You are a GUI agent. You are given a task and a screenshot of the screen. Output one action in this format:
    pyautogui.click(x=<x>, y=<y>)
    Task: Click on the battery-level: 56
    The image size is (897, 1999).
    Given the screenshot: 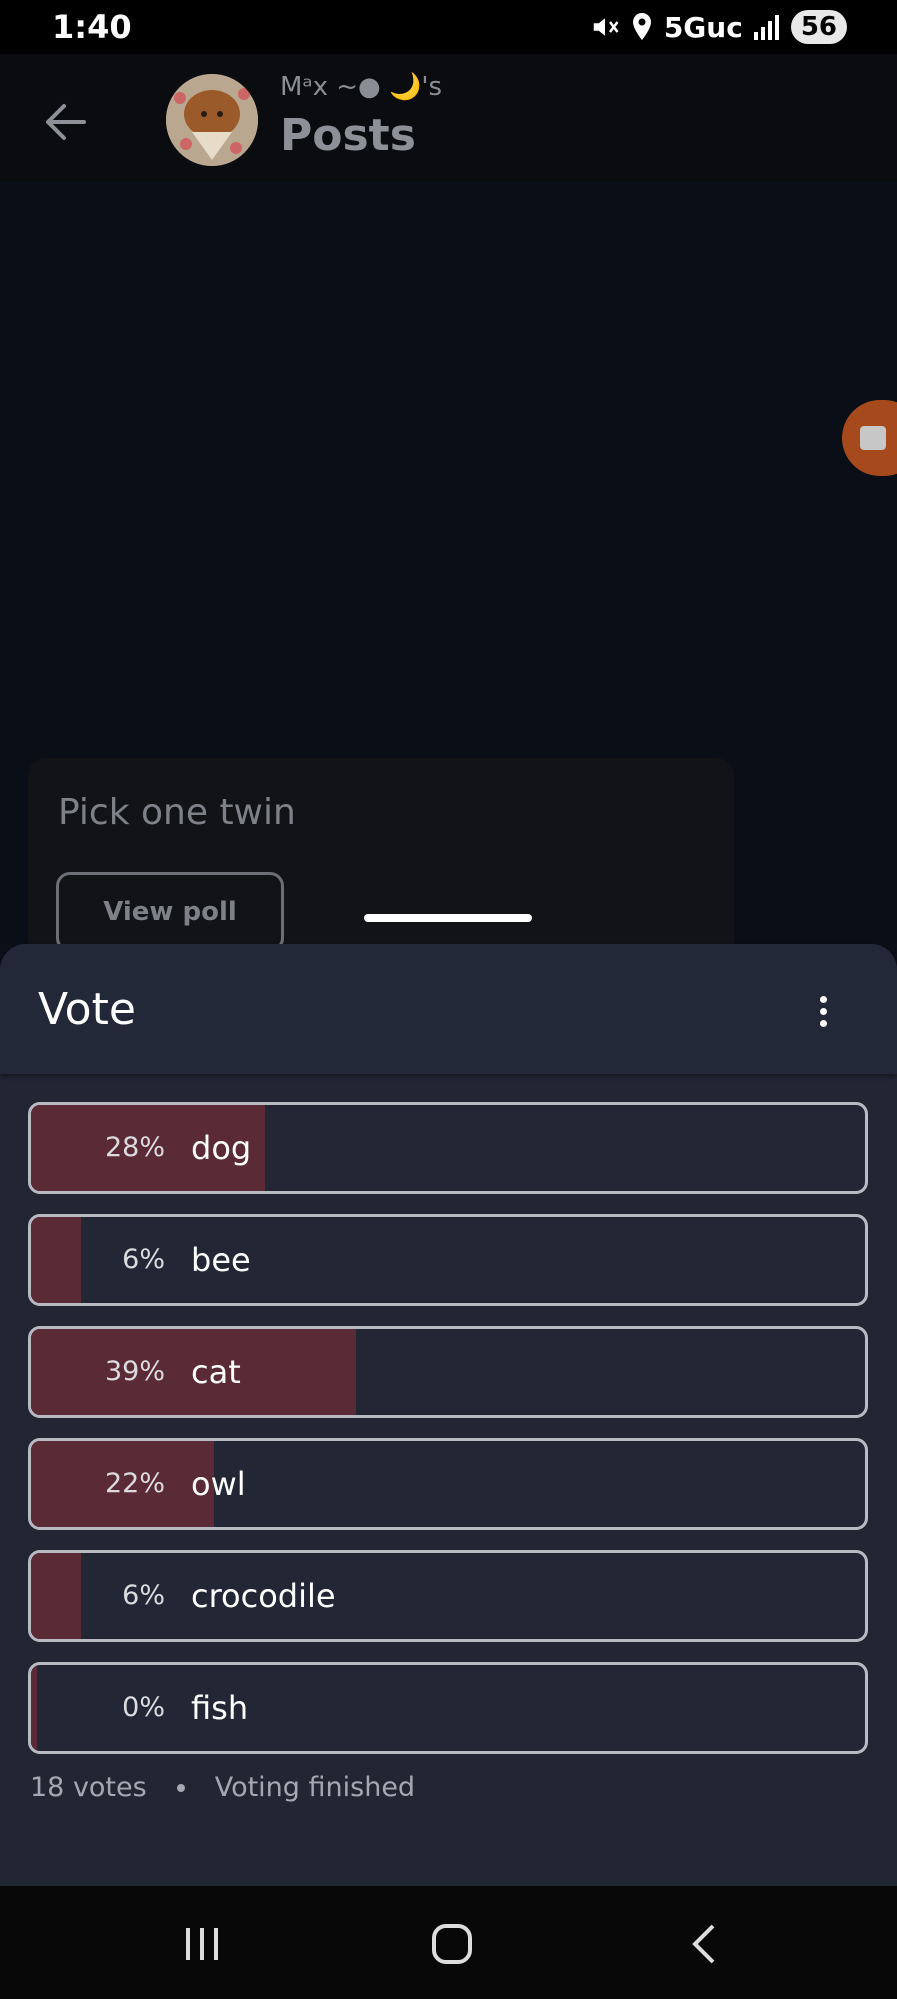 What is the action you would take?
    pyautogui.click(x=818, y=27)
    